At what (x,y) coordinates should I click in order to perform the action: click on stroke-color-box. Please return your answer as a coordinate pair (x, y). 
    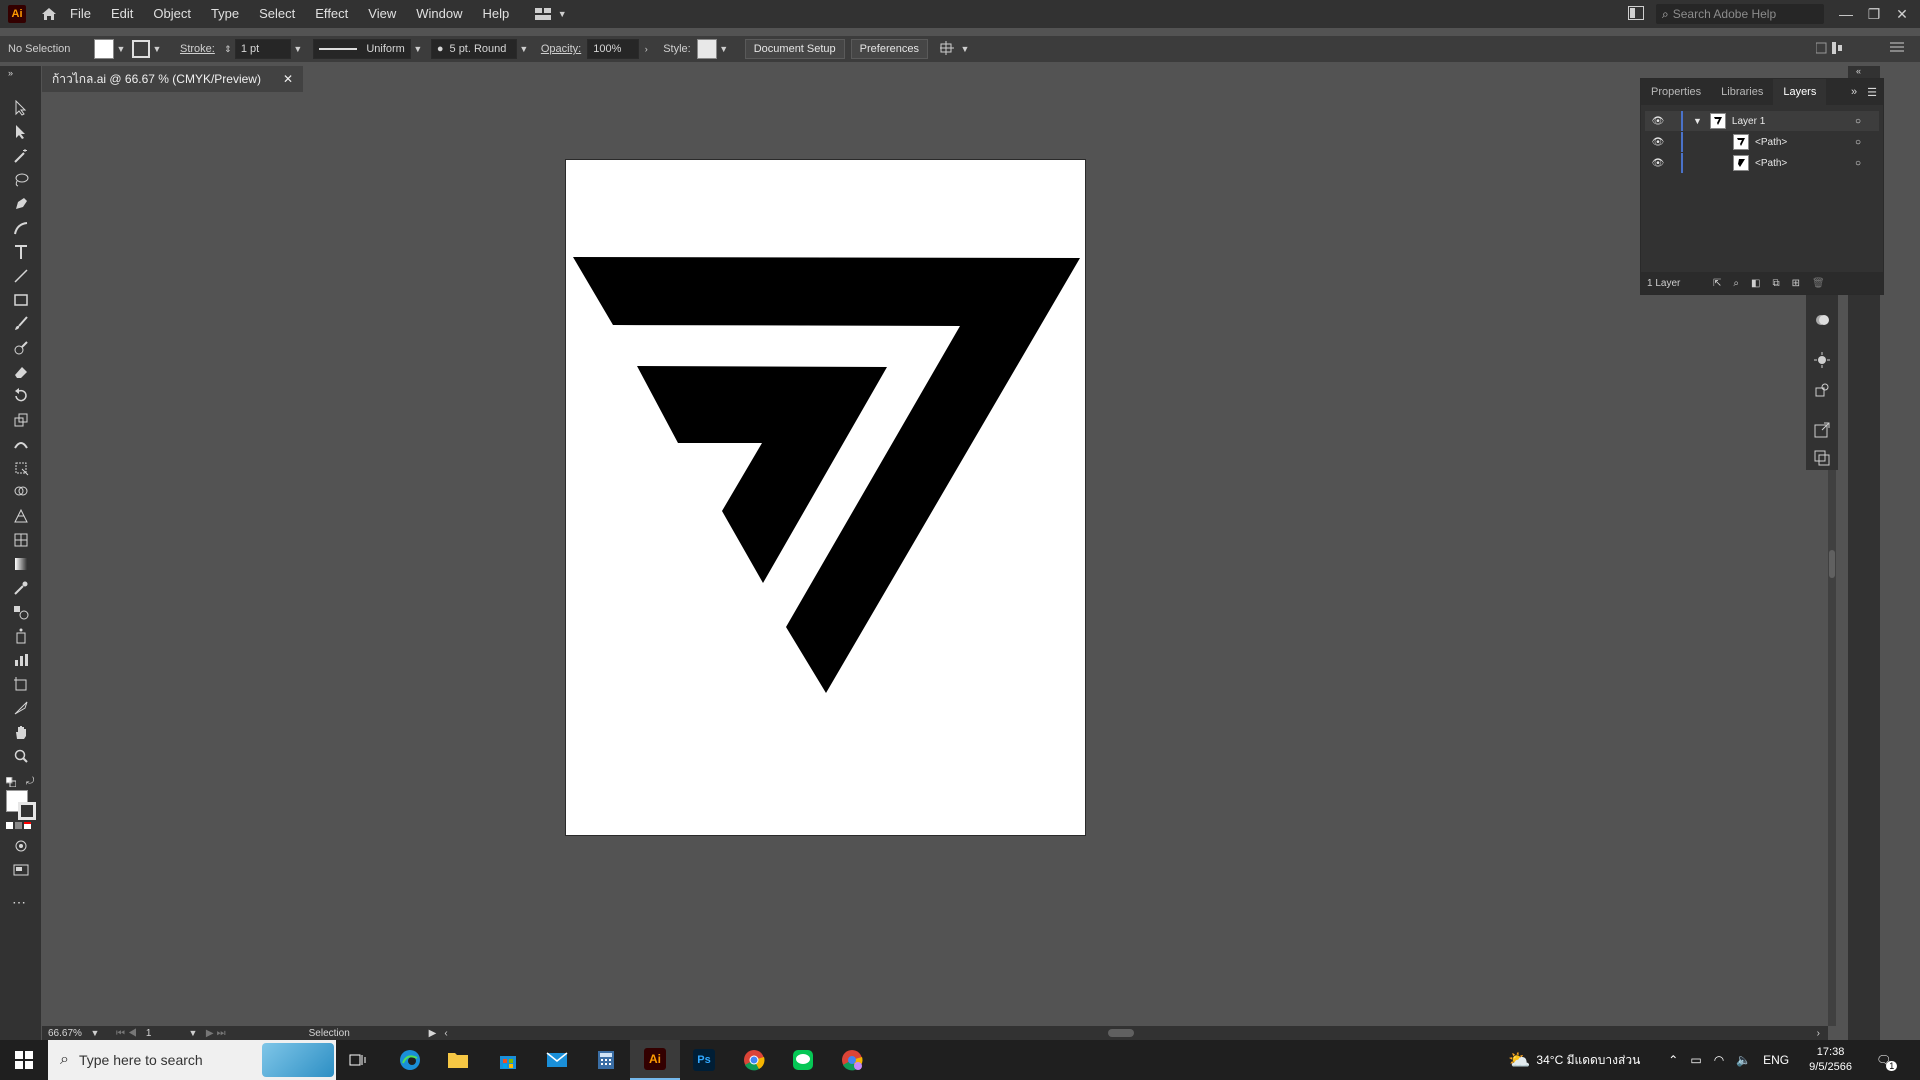
    Looking at the image, I should click on (27, 811).